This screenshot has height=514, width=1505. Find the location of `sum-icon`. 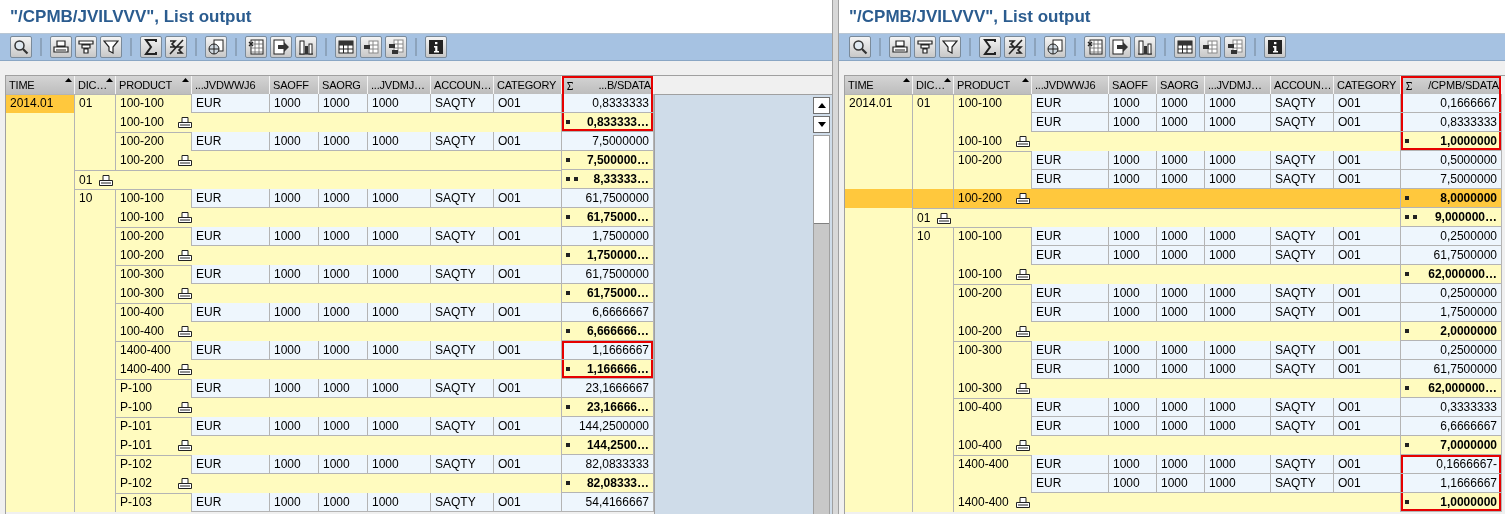

sum-icon is located at coordinates (1409, 86).